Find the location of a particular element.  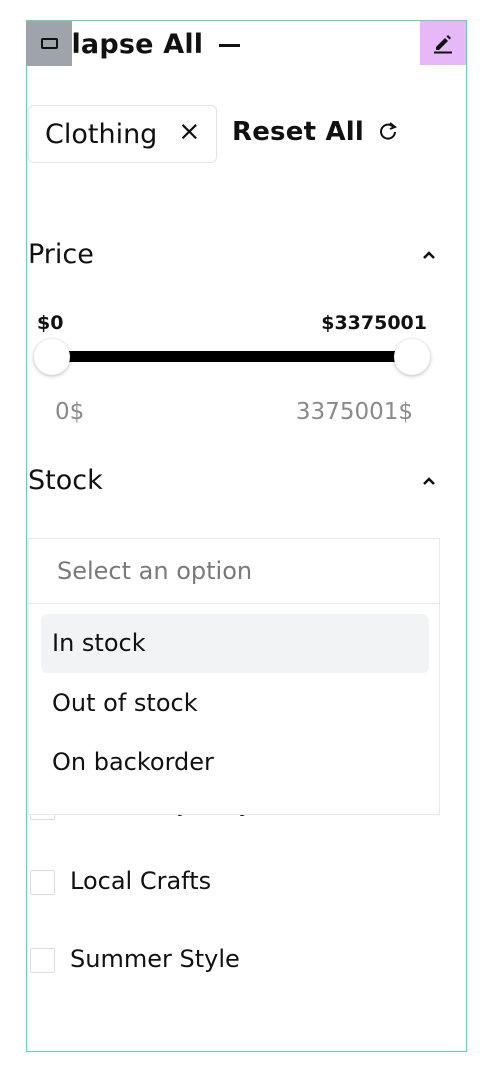

reset-all-button: Reset All is located at coordinates (298, 132).